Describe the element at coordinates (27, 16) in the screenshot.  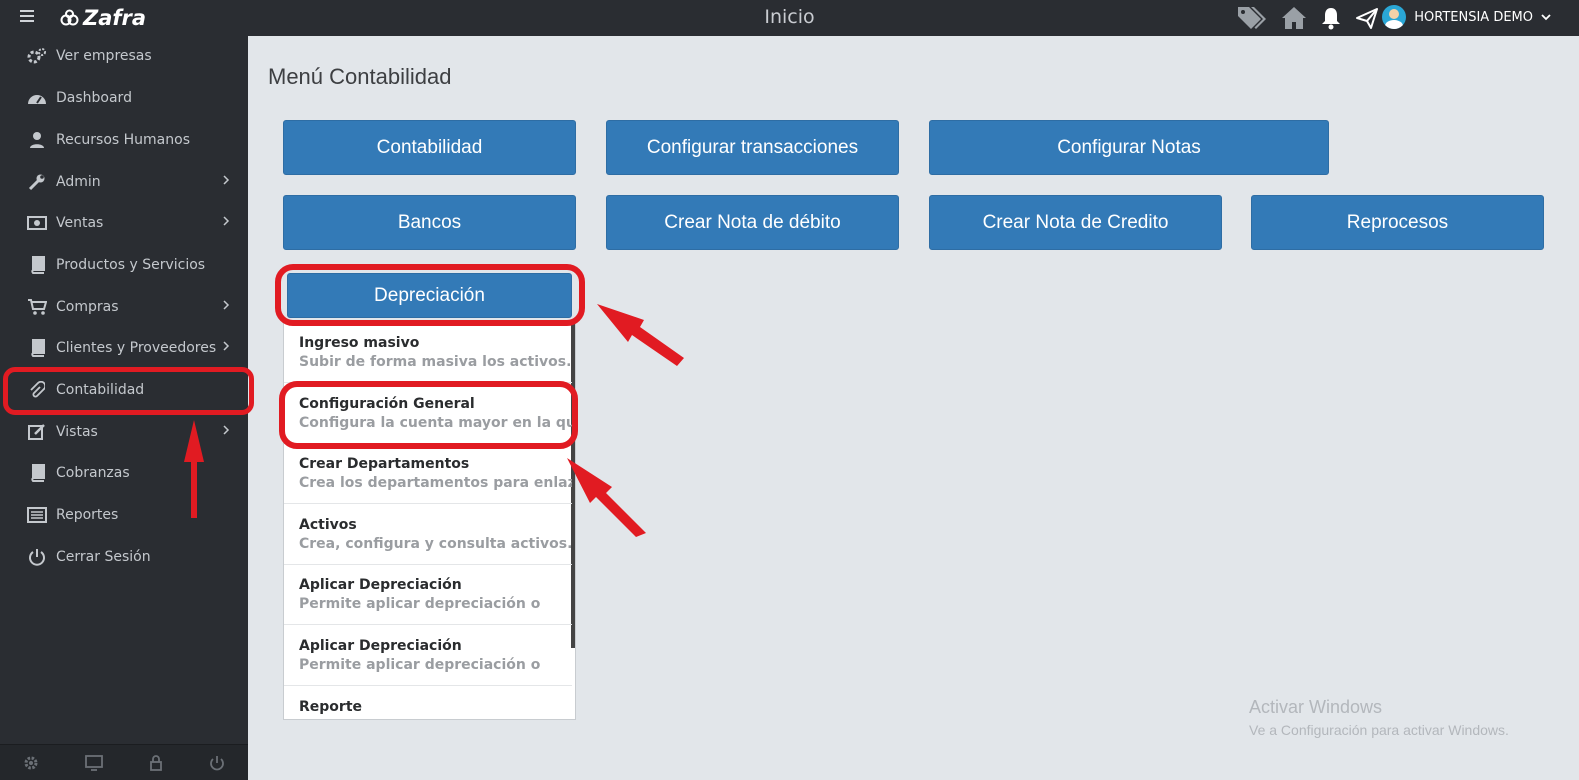
I see `hamburger-menu-icon` at that location.